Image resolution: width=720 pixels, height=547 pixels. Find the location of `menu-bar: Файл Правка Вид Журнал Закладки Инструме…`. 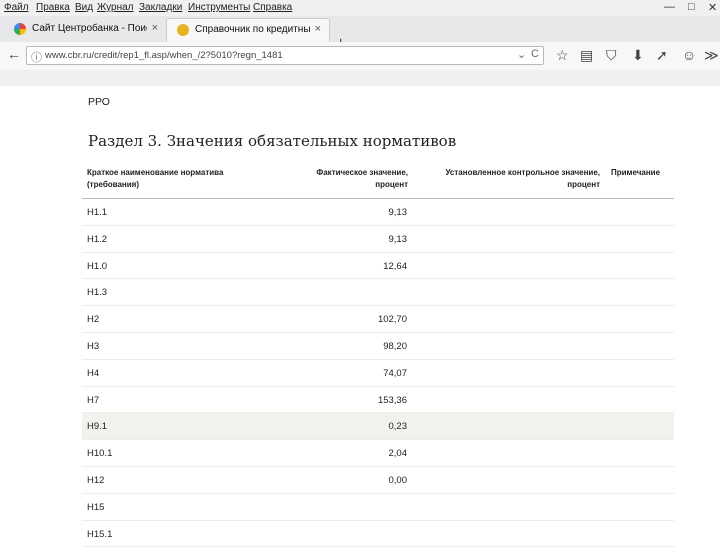

menu-bar: Файл Правка Вид Журнал Закладки Инструме… is located at coordinates (360, 8).